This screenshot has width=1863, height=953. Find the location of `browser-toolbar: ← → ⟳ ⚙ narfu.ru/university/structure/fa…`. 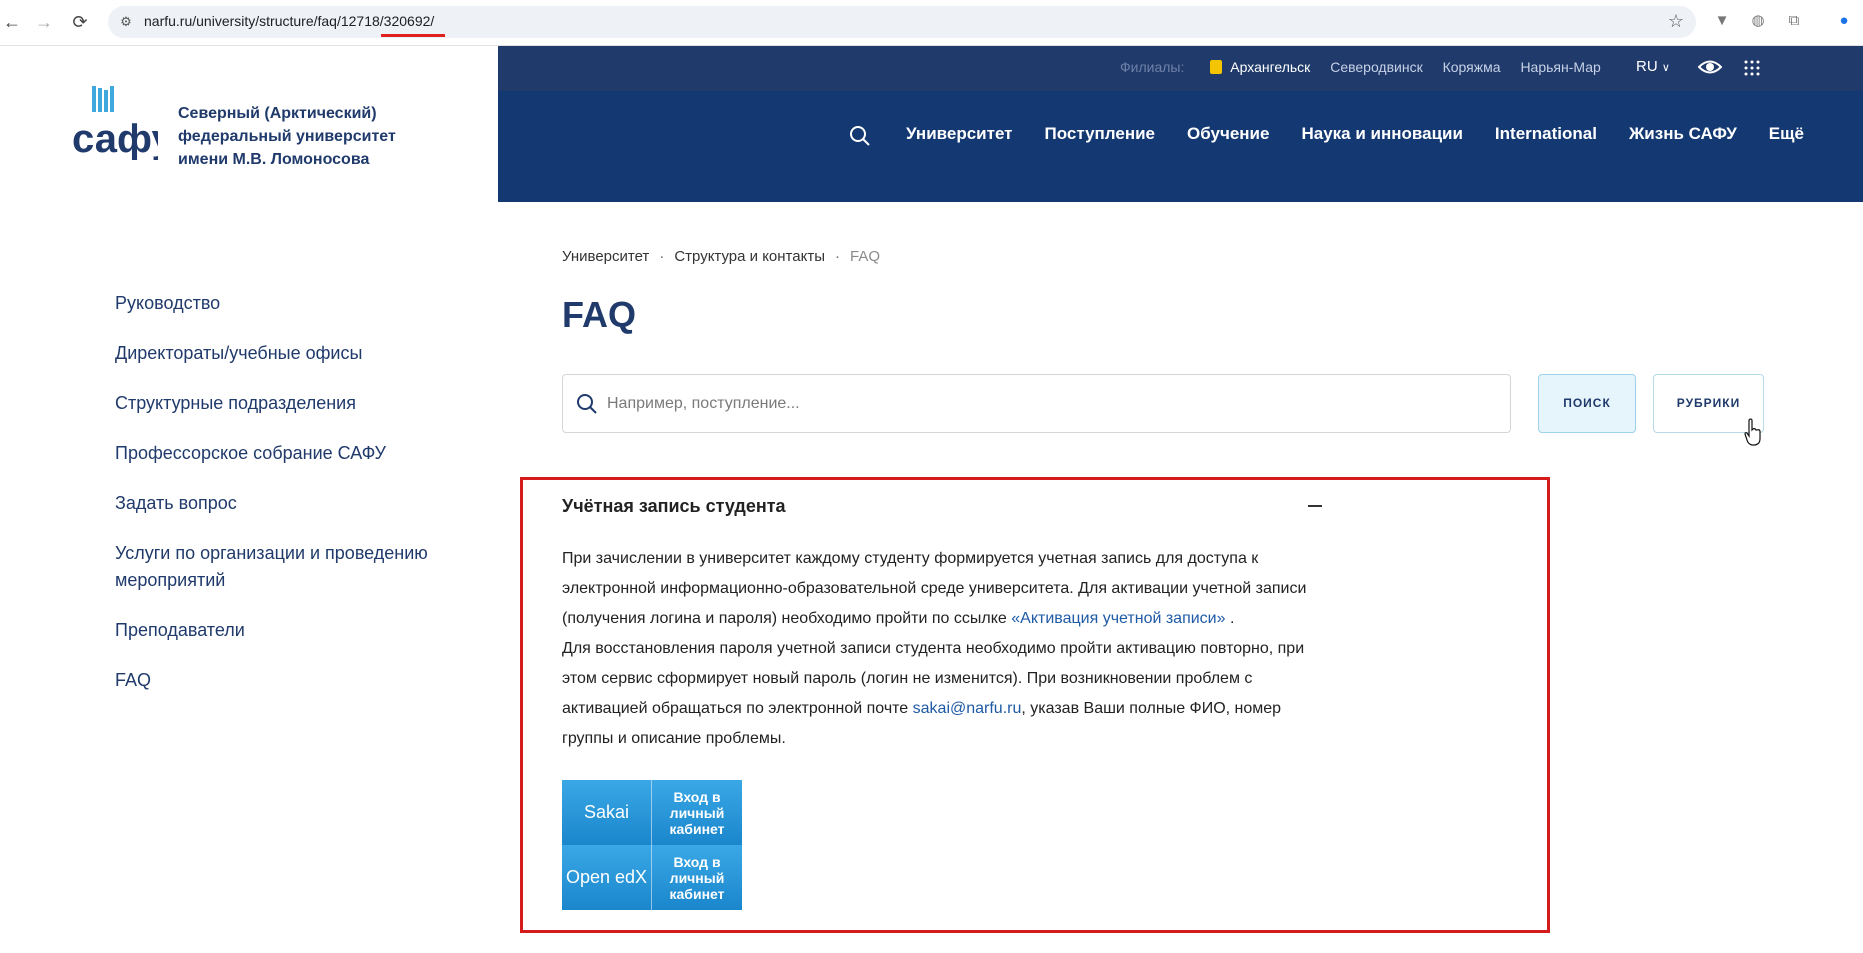

browser-toolbar: ← → ⟳ ⚙ narfu.ru/university/structure/fa… is located at coordinates (931, 23).